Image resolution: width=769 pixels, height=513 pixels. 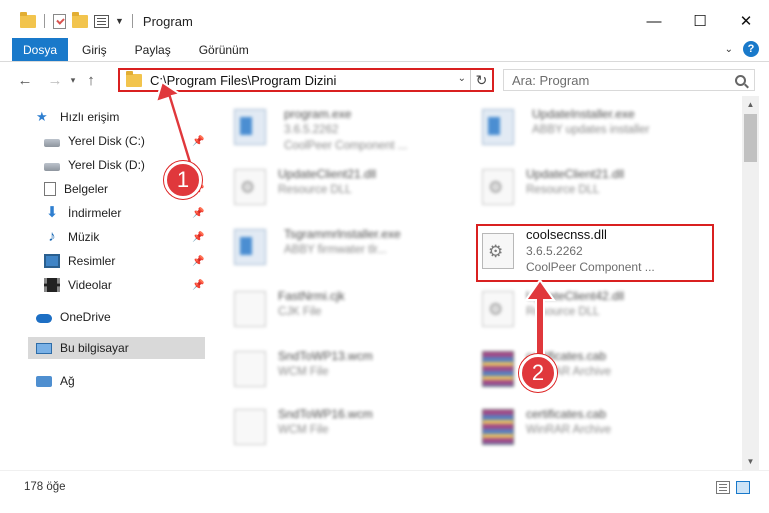 I want to click on annotation-badge-1: 1, so click(x=183, y=180).